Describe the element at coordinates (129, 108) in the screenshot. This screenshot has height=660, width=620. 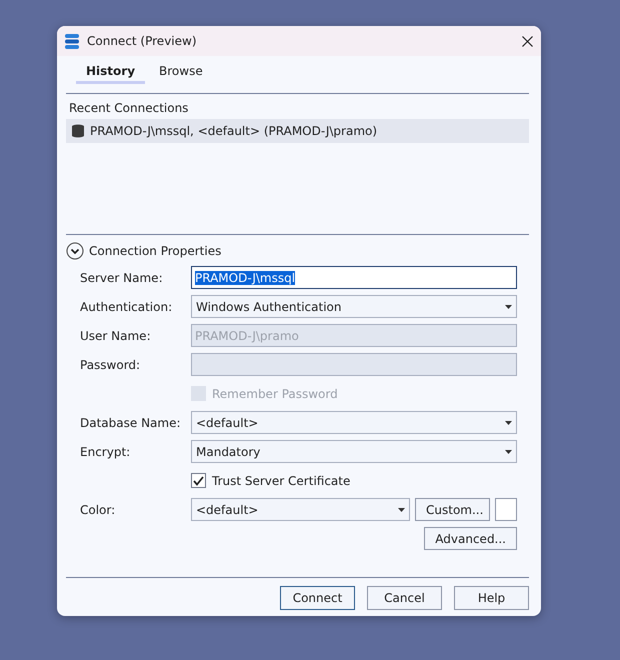
I see `section-heading: Recent Connections` at that location.